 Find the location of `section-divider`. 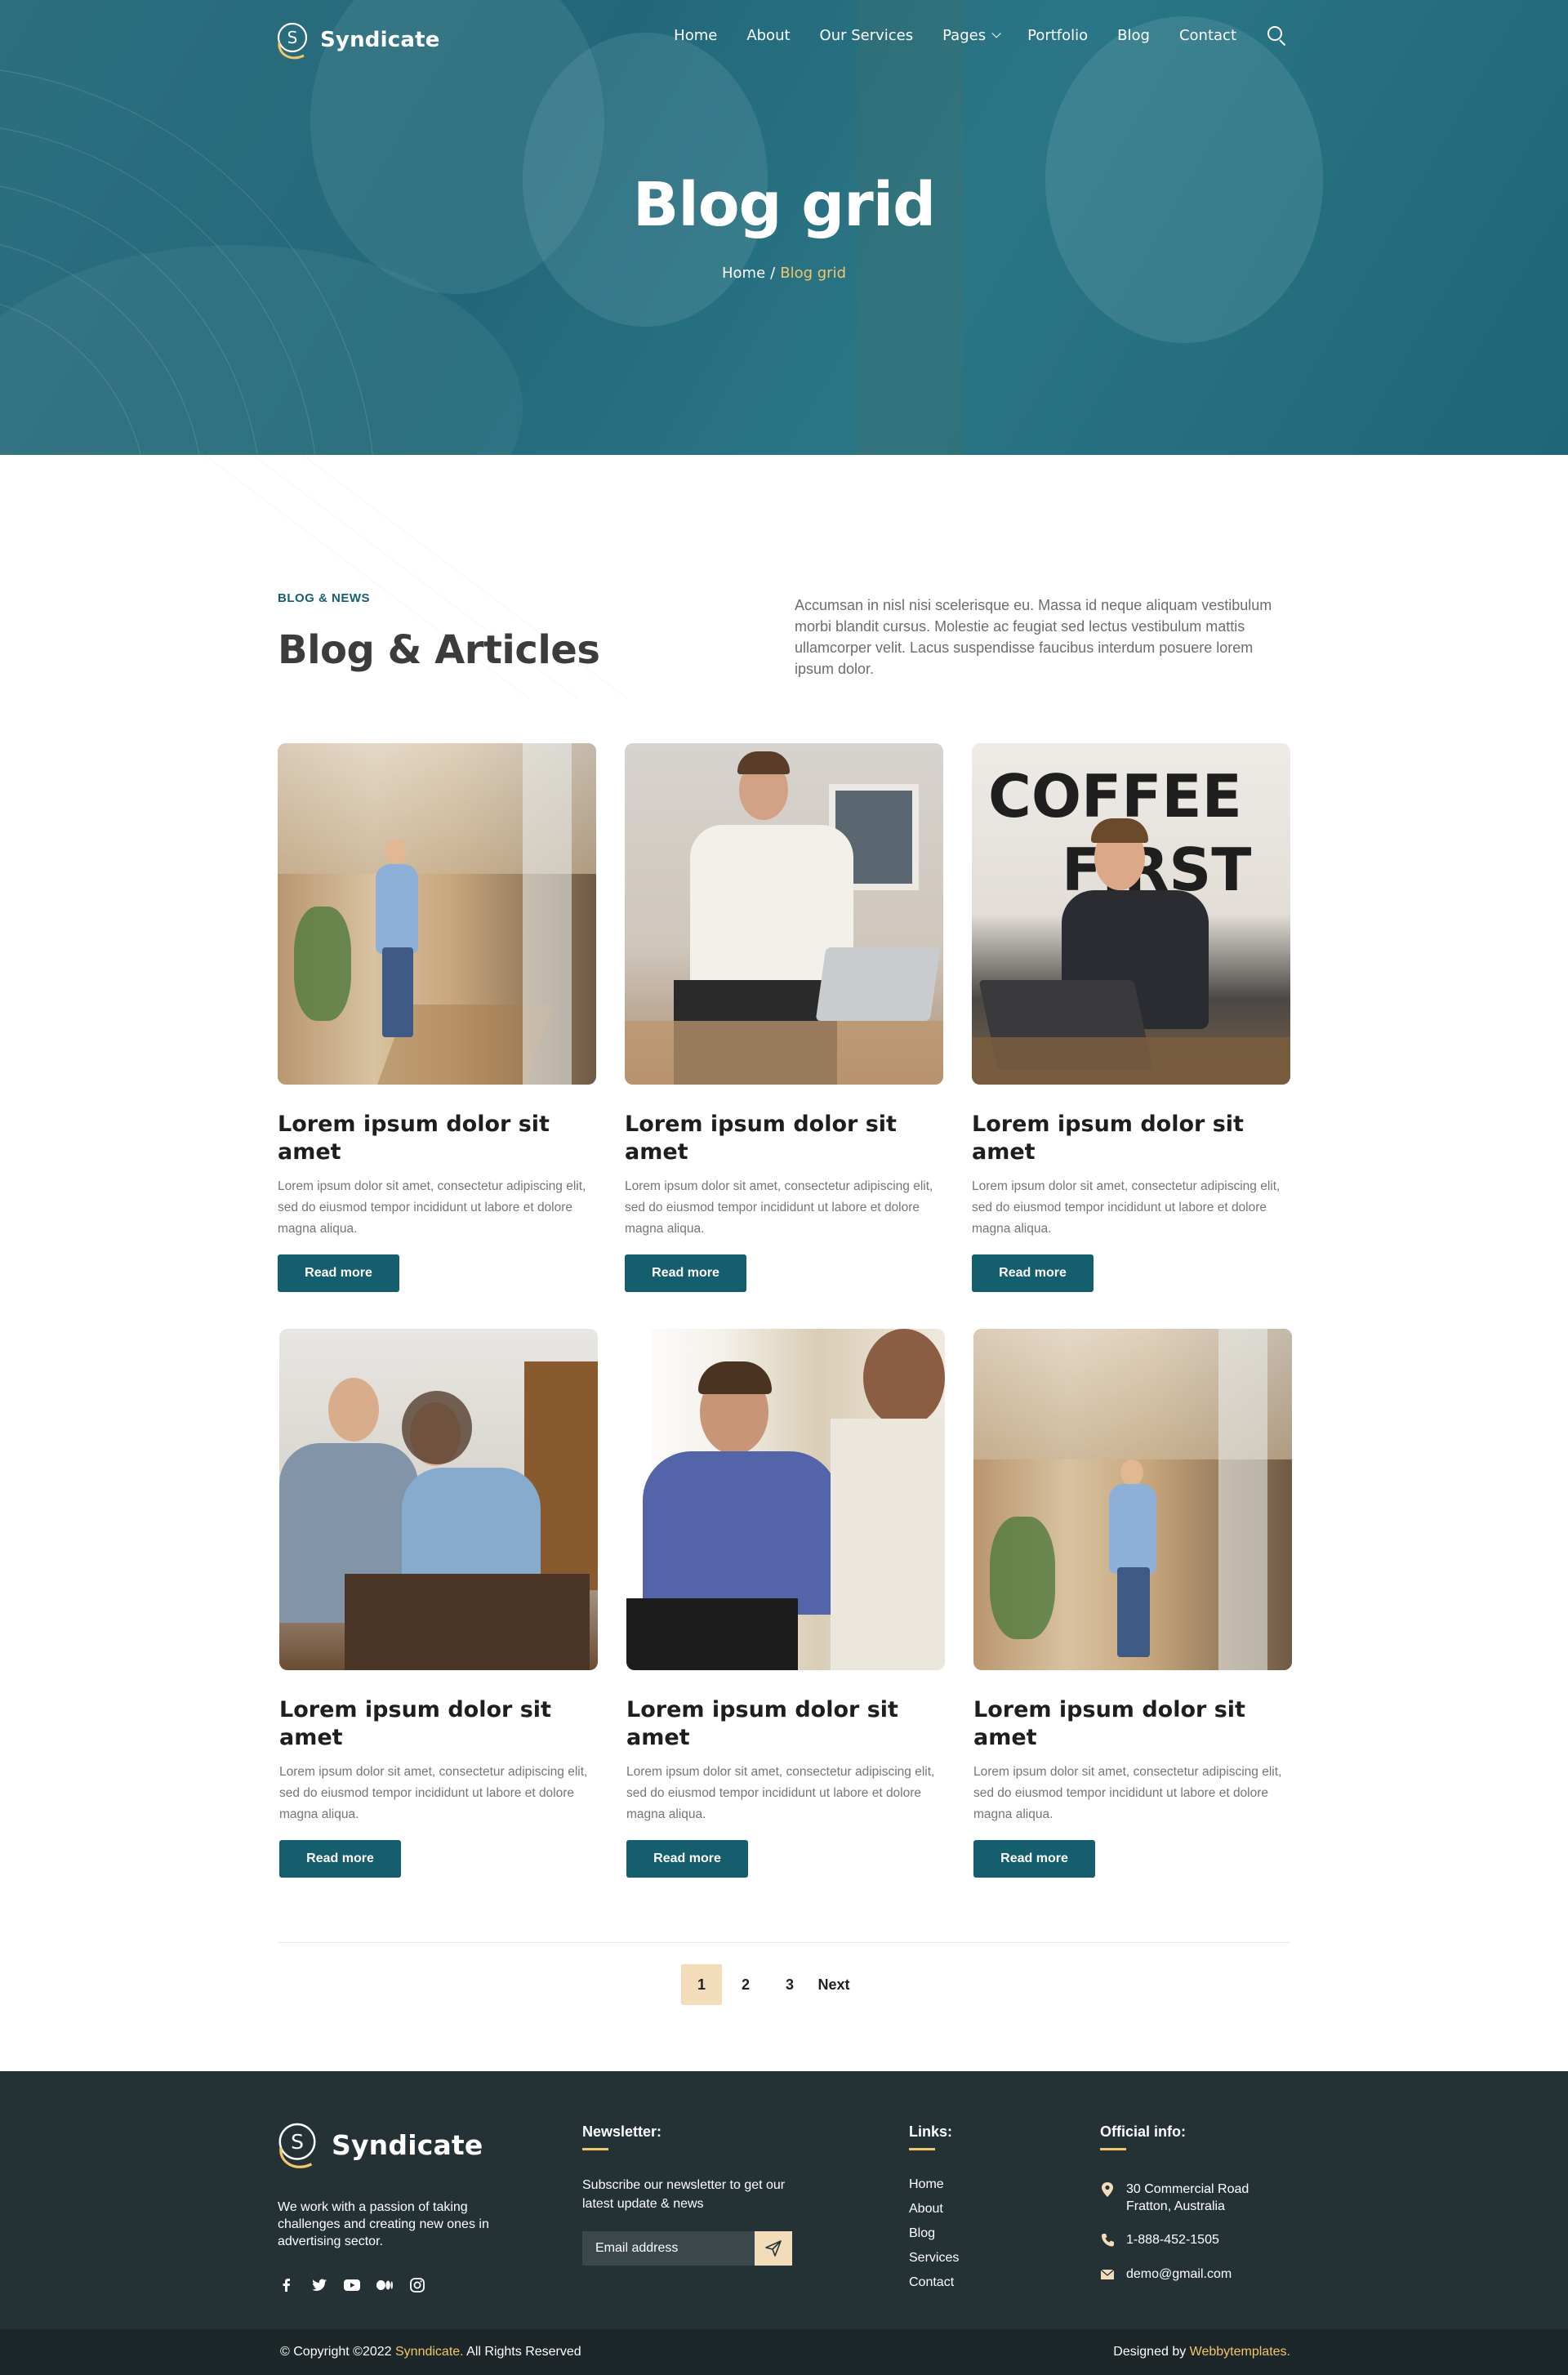

section-divider is located at coordinates (784, 1942).